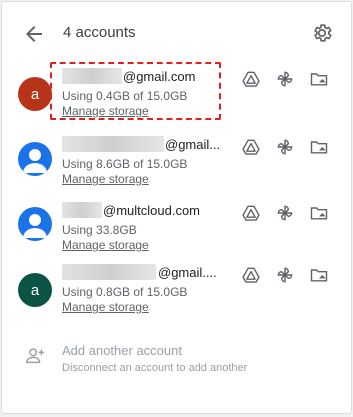 This screenshot has width=353, height=417. Describe the element at coordinates (122, 350) in the screenshot. I see `add-account-title: Add another account` at that location.